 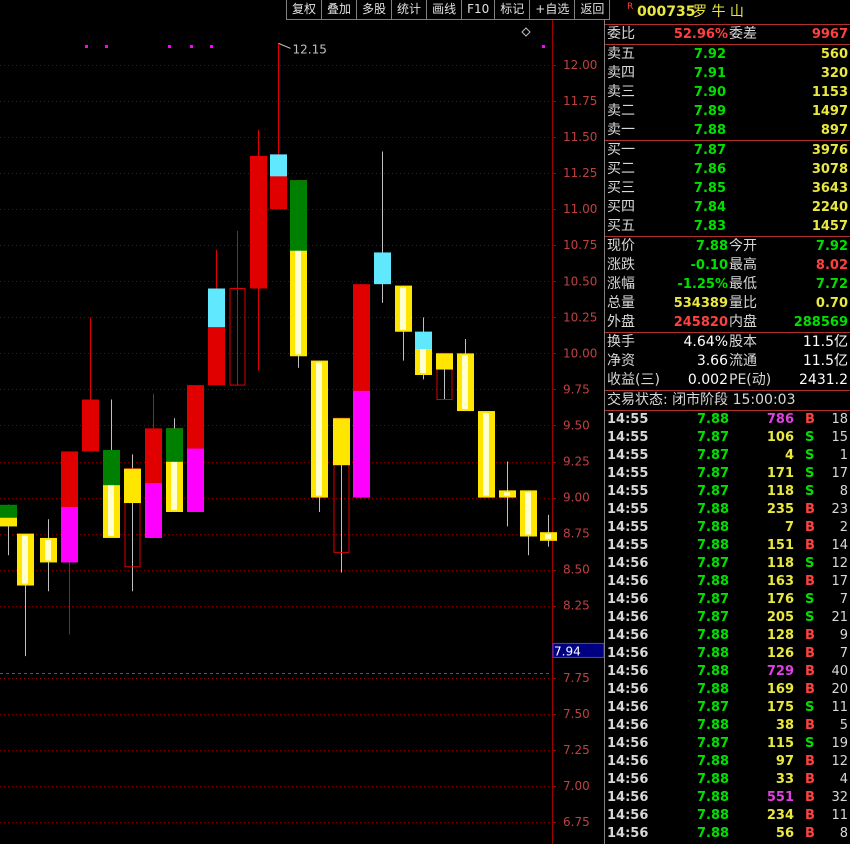 What do you see at coordinates (712, 361) in the screenshot?
I see `fund-value: 3.66` at bounding box center [712, 361].